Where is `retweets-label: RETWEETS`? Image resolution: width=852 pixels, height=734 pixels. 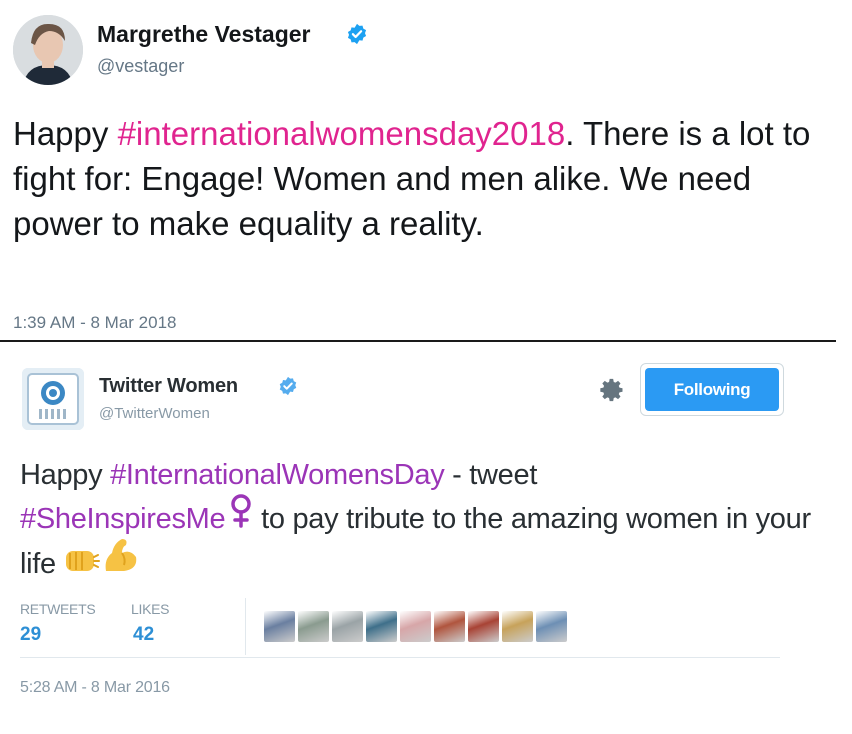 retweets-label: RETWEETS is located at coordinates (58, 609).